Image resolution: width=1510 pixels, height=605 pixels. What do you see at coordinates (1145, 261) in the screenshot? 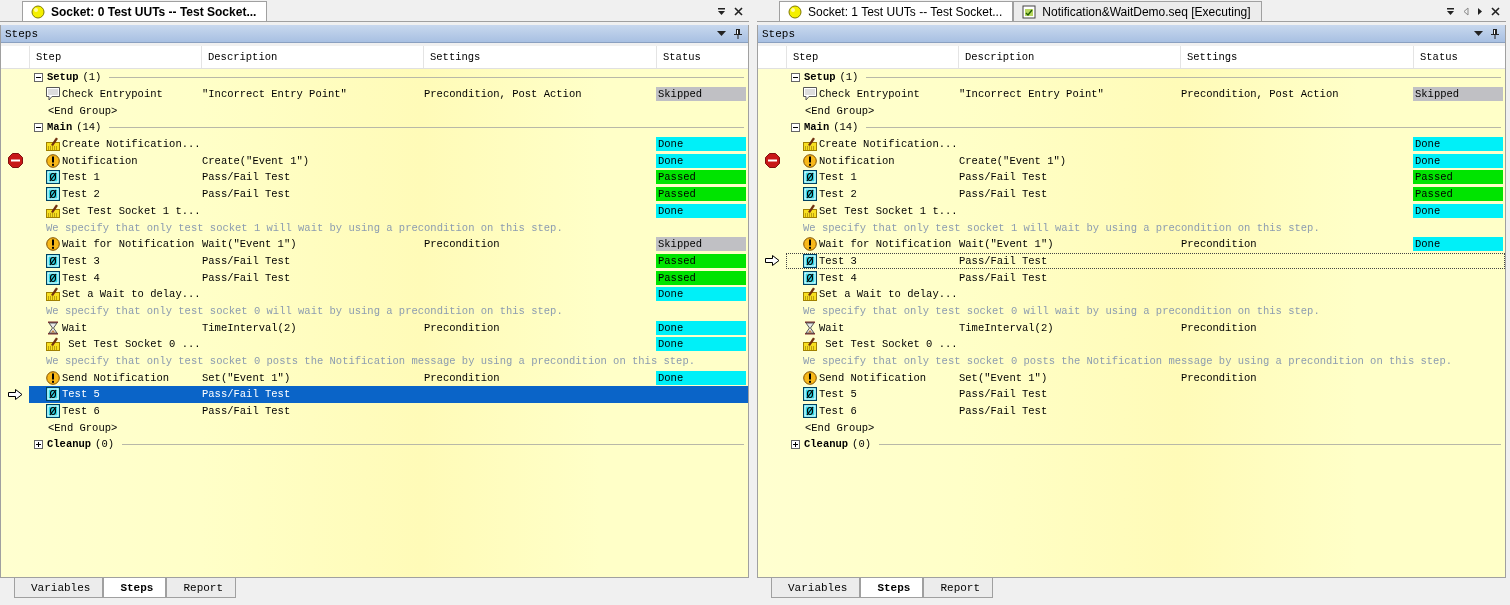
I see `step-row: Test 3 Pass/Fail Test` at bounding box center [1145, 261].